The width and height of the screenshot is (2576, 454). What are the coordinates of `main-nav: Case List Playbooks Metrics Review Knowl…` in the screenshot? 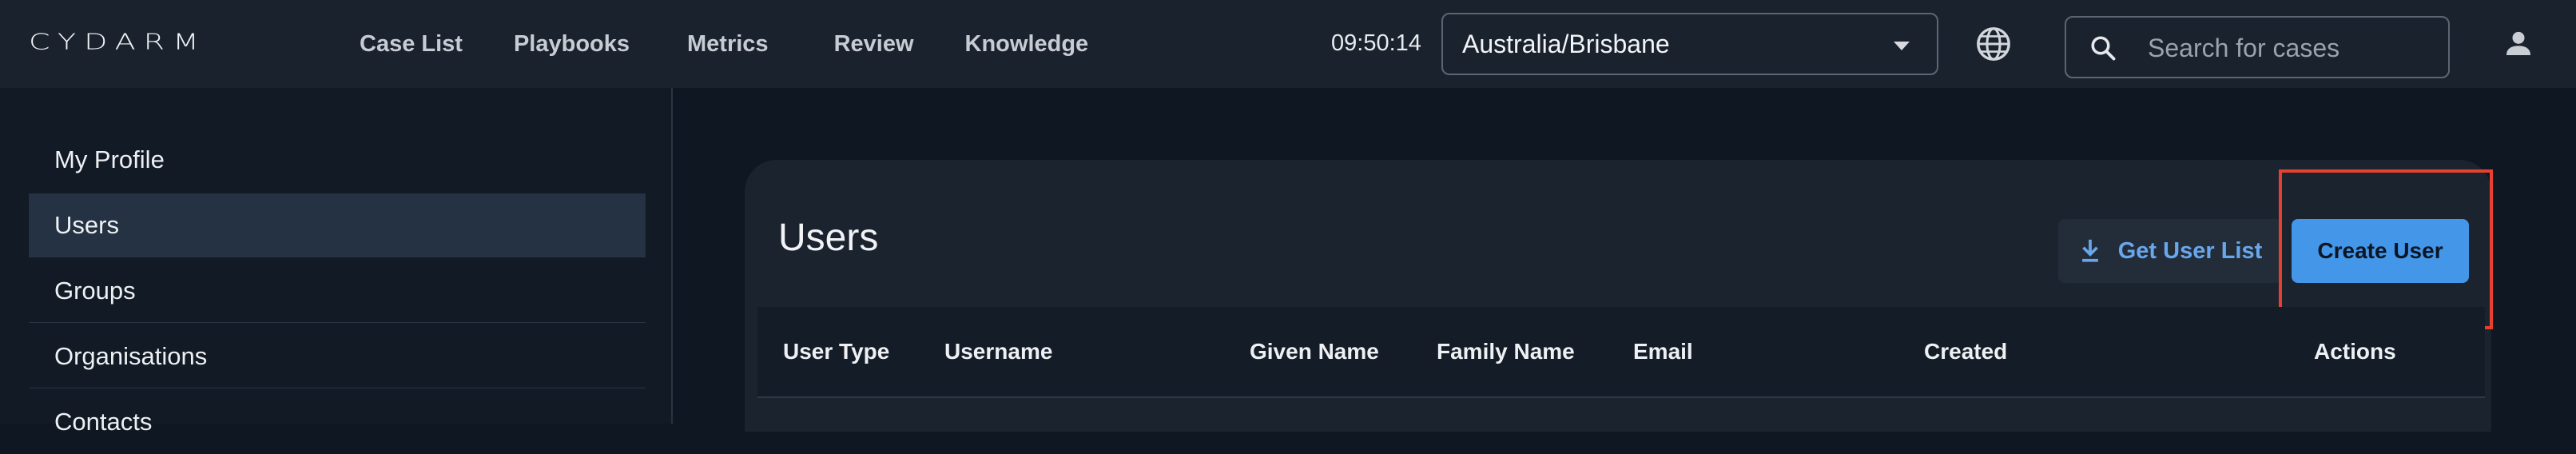 It's located at (724, 44).